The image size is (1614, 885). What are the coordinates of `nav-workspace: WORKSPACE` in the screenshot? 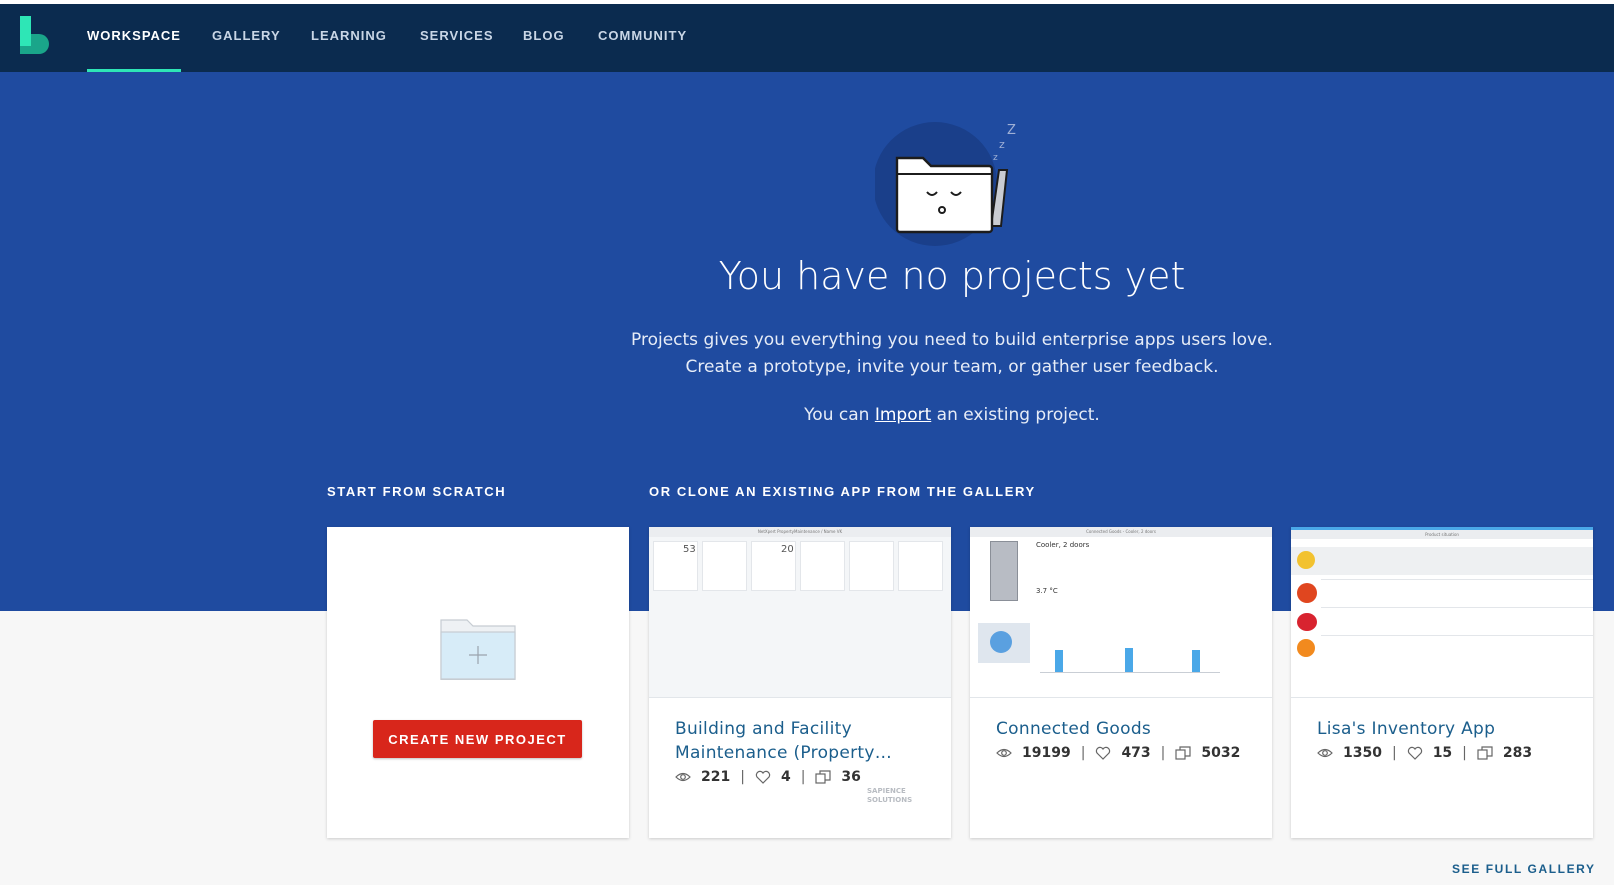 It's located at (134, 38).